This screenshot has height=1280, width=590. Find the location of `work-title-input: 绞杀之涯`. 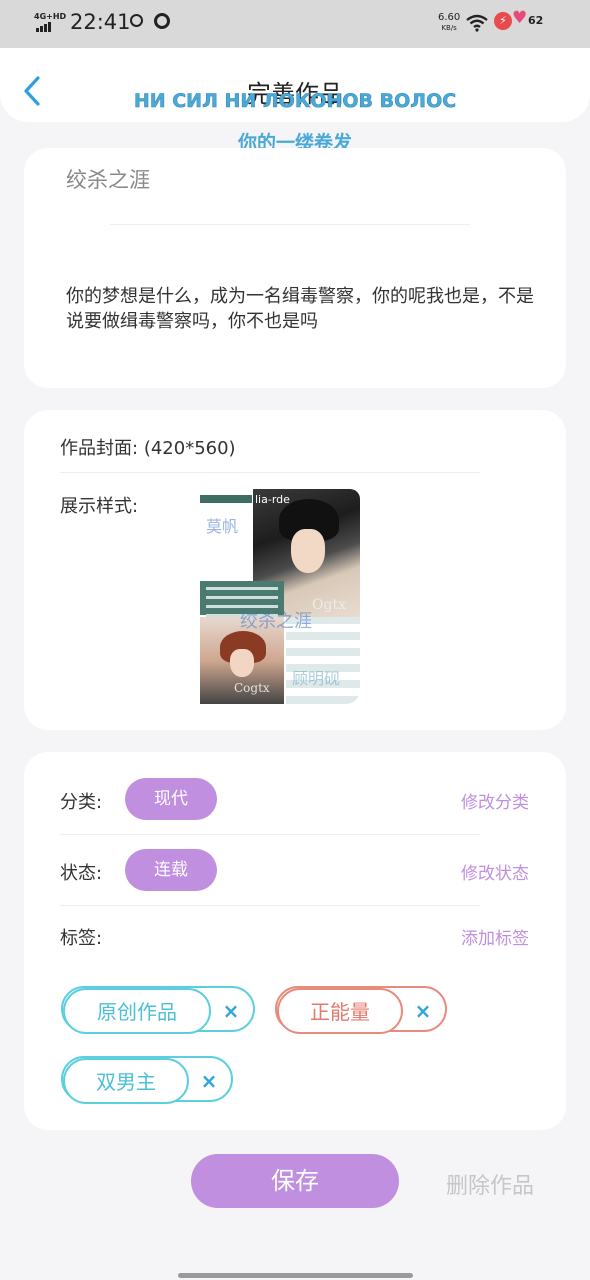

work-title-input: 绞杀之涯 is located at coordinates (108, 179).